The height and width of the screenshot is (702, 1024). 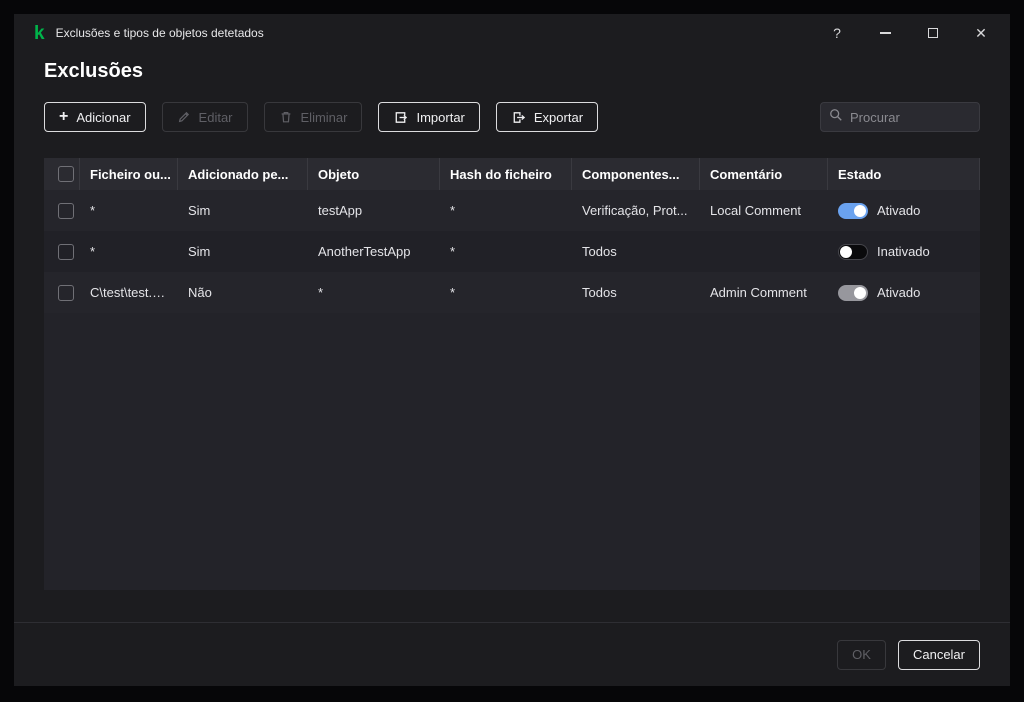 What do you see at coordinates (909, 33) in the screenshot?
I see `window-controls: ? ✕` at bounding box center [909, 33].